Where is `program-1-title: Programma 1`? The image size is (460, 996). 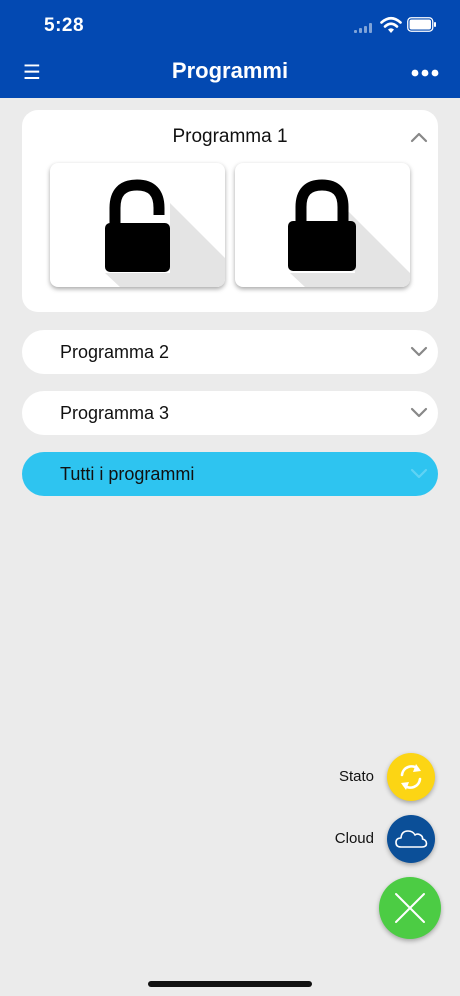
program-1-title: Programma 1 is located at coordinates (230, 137).